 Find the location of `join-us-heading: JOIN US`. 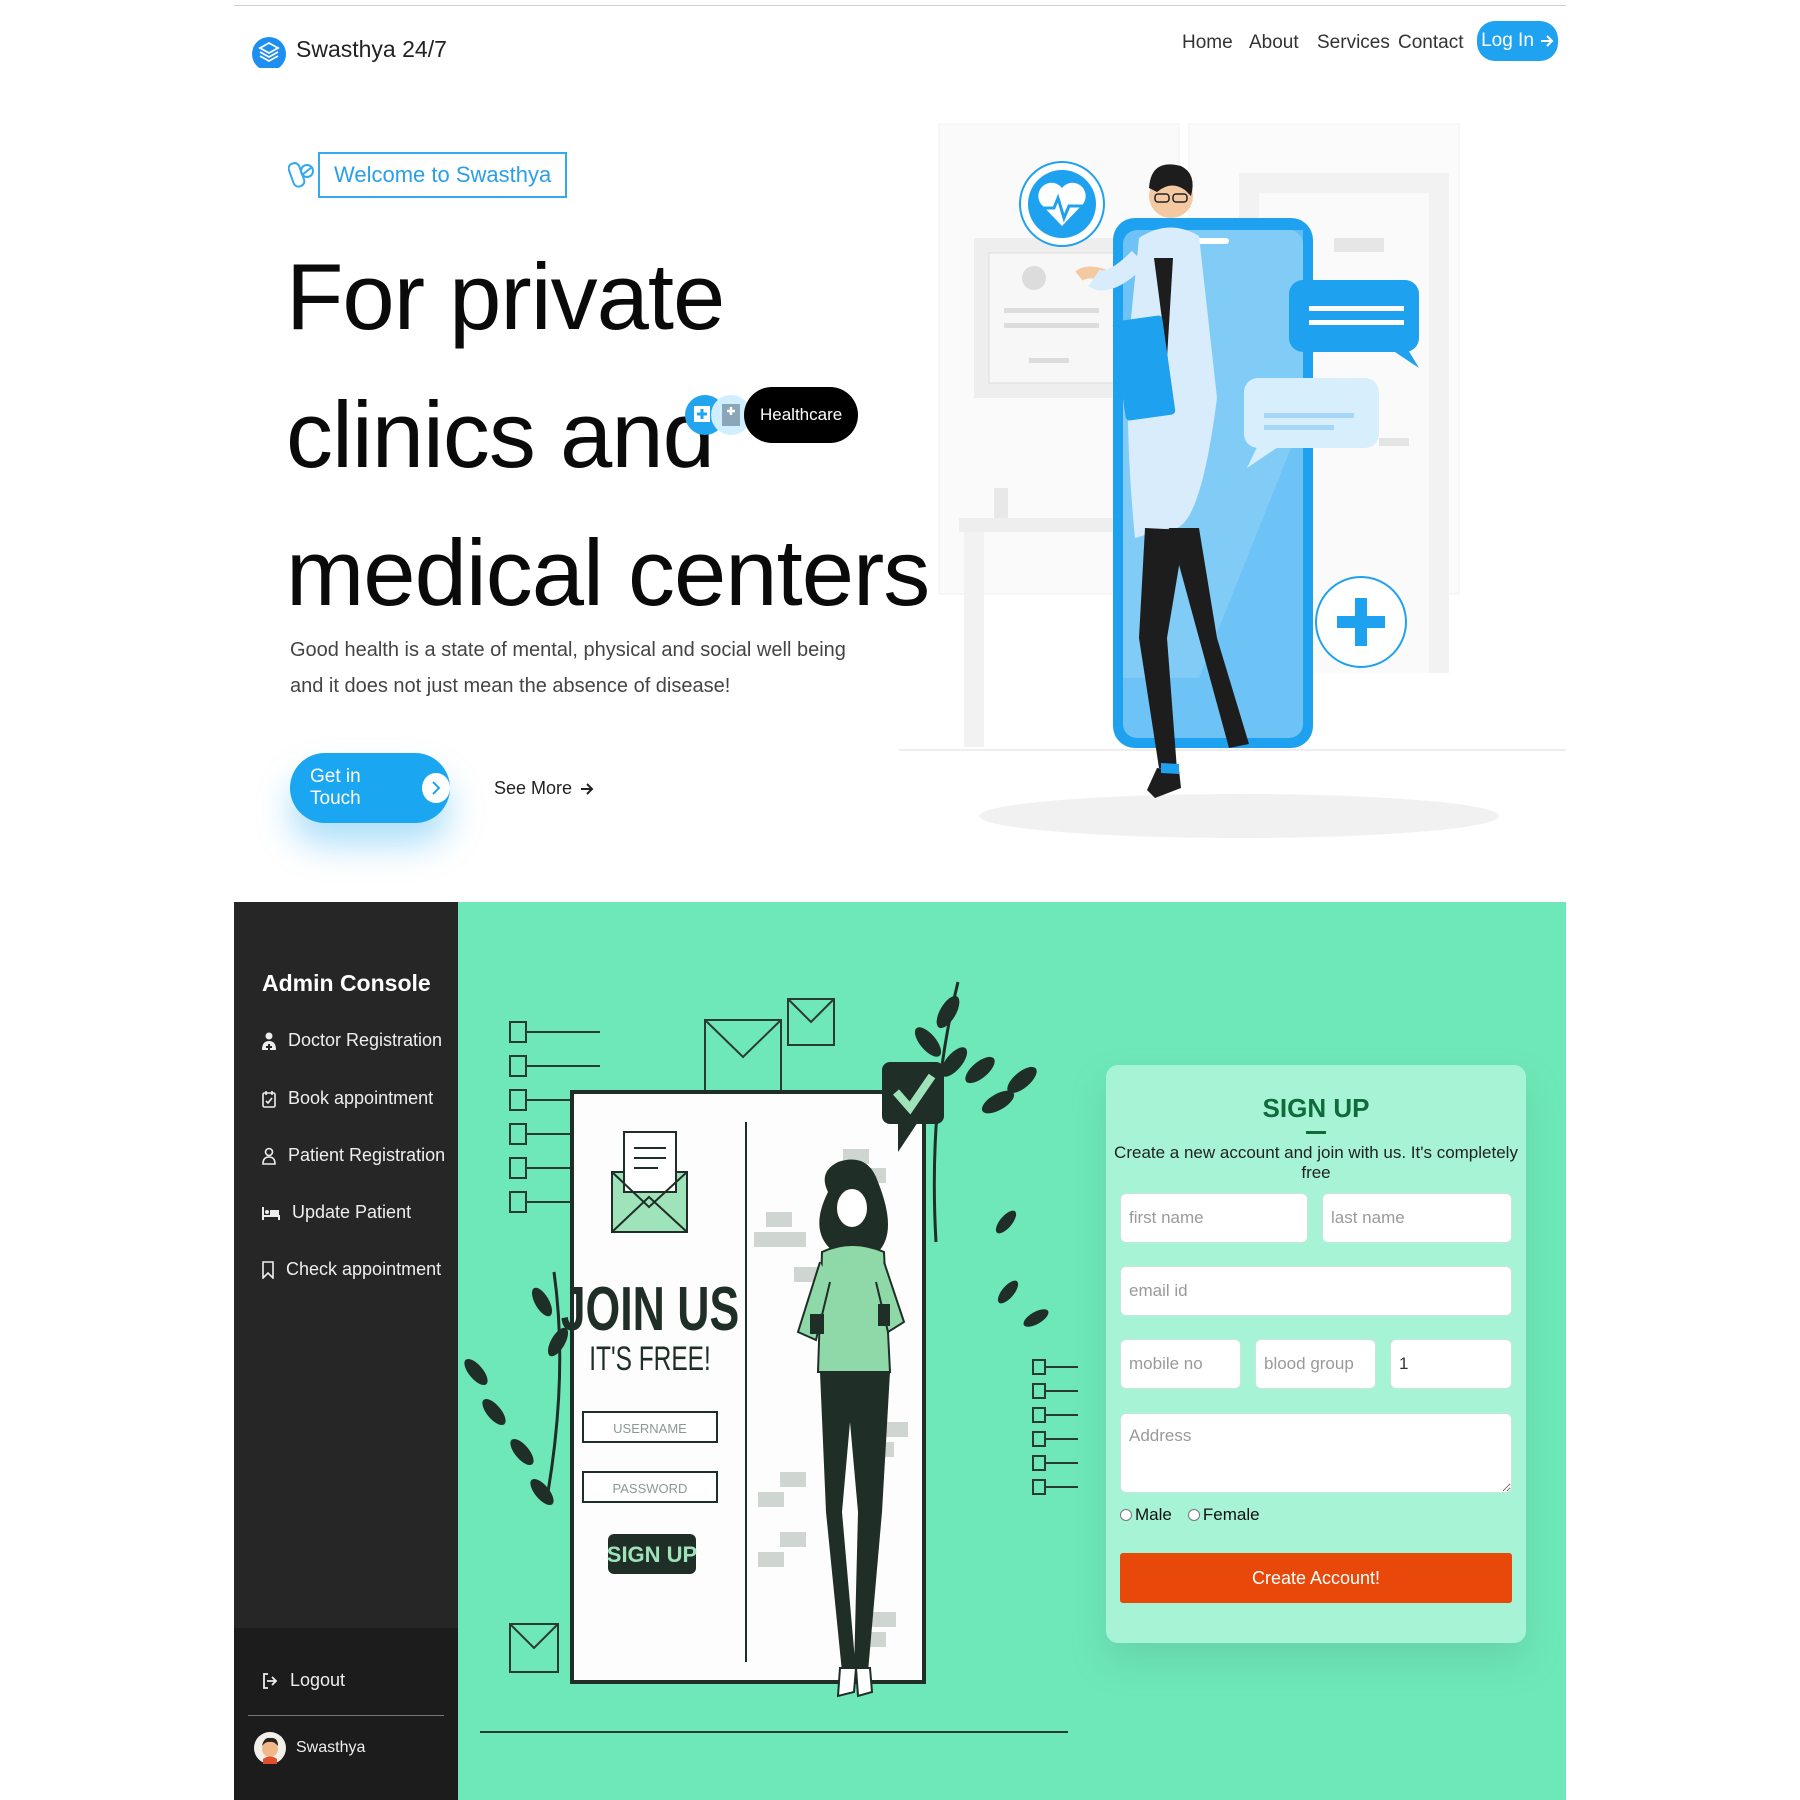

join-us-heading: JOIN US is located at coordinates (650, 1309).